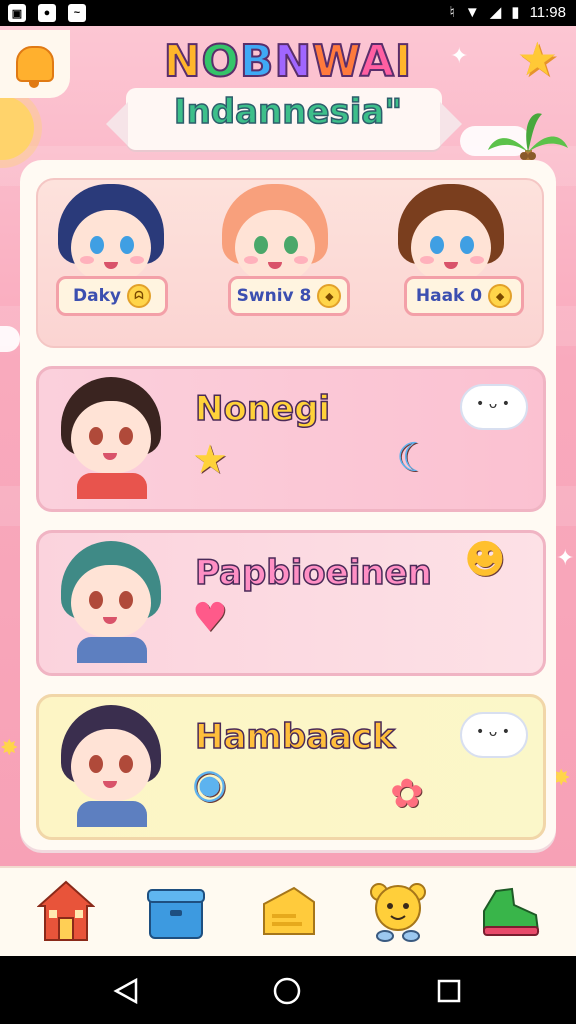  What do you see at coordinates (565, 558) in the screenshot?
I see `sparkle-icon: ✦` at bounding box center [565, 558].